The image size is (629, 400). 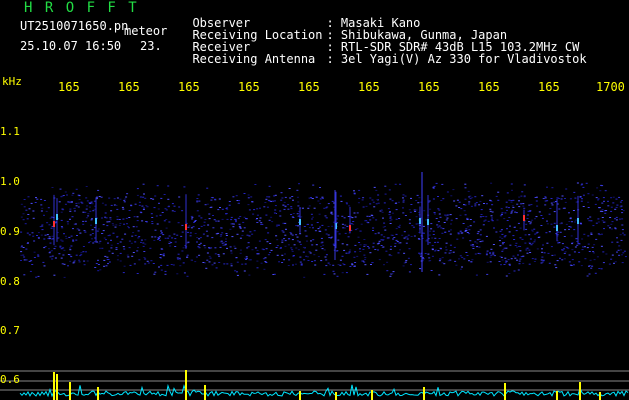 I want to click on y-tick-label: 1.0, so click(x=10, y=181).